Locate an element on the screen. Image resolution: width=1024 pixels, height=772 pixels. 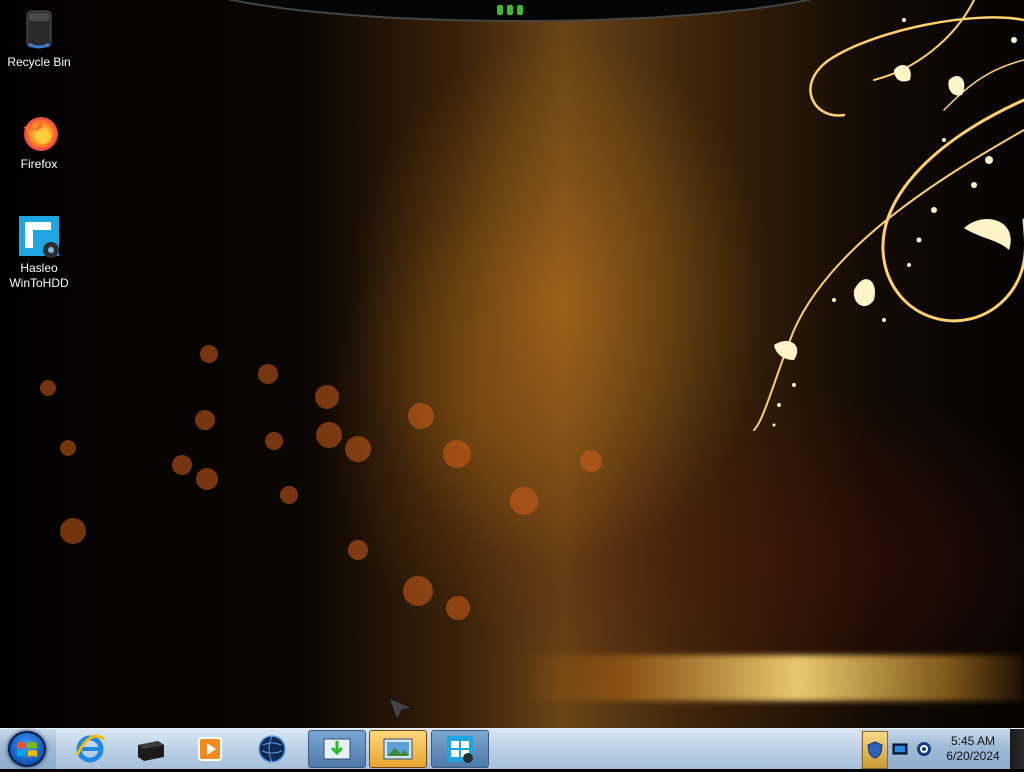
device-icon is located at coordinates (151, 751).